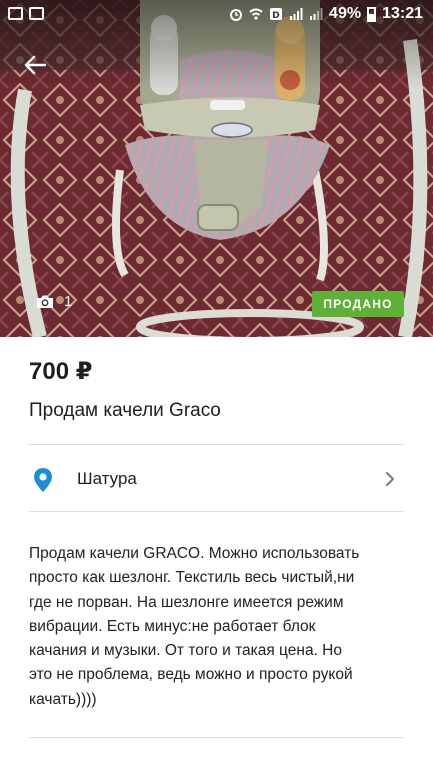 This screenshot has height=770, width=433. I want to click on photo-count: 1, so click(68, 301).